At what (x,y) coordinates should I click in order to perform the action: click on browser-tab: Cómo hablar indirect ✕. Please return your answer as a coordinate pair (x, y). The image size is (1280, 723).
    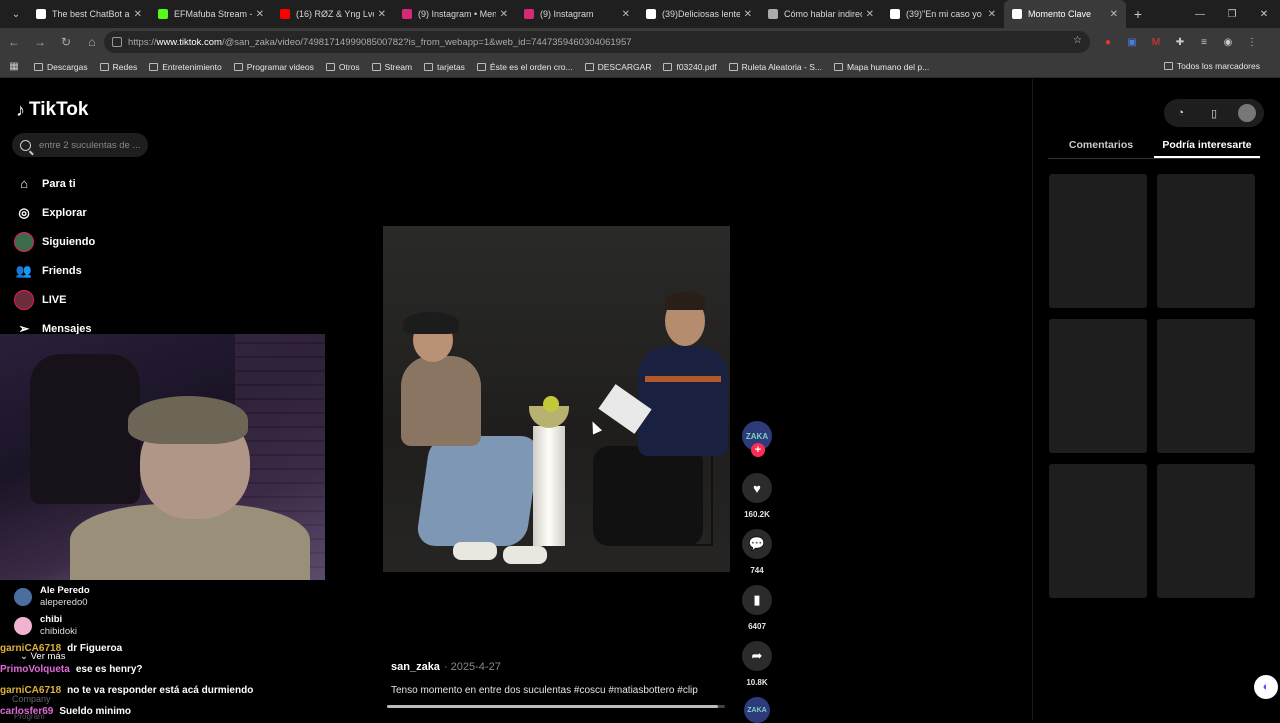
    Looking at the image, I should click on (821, 14).